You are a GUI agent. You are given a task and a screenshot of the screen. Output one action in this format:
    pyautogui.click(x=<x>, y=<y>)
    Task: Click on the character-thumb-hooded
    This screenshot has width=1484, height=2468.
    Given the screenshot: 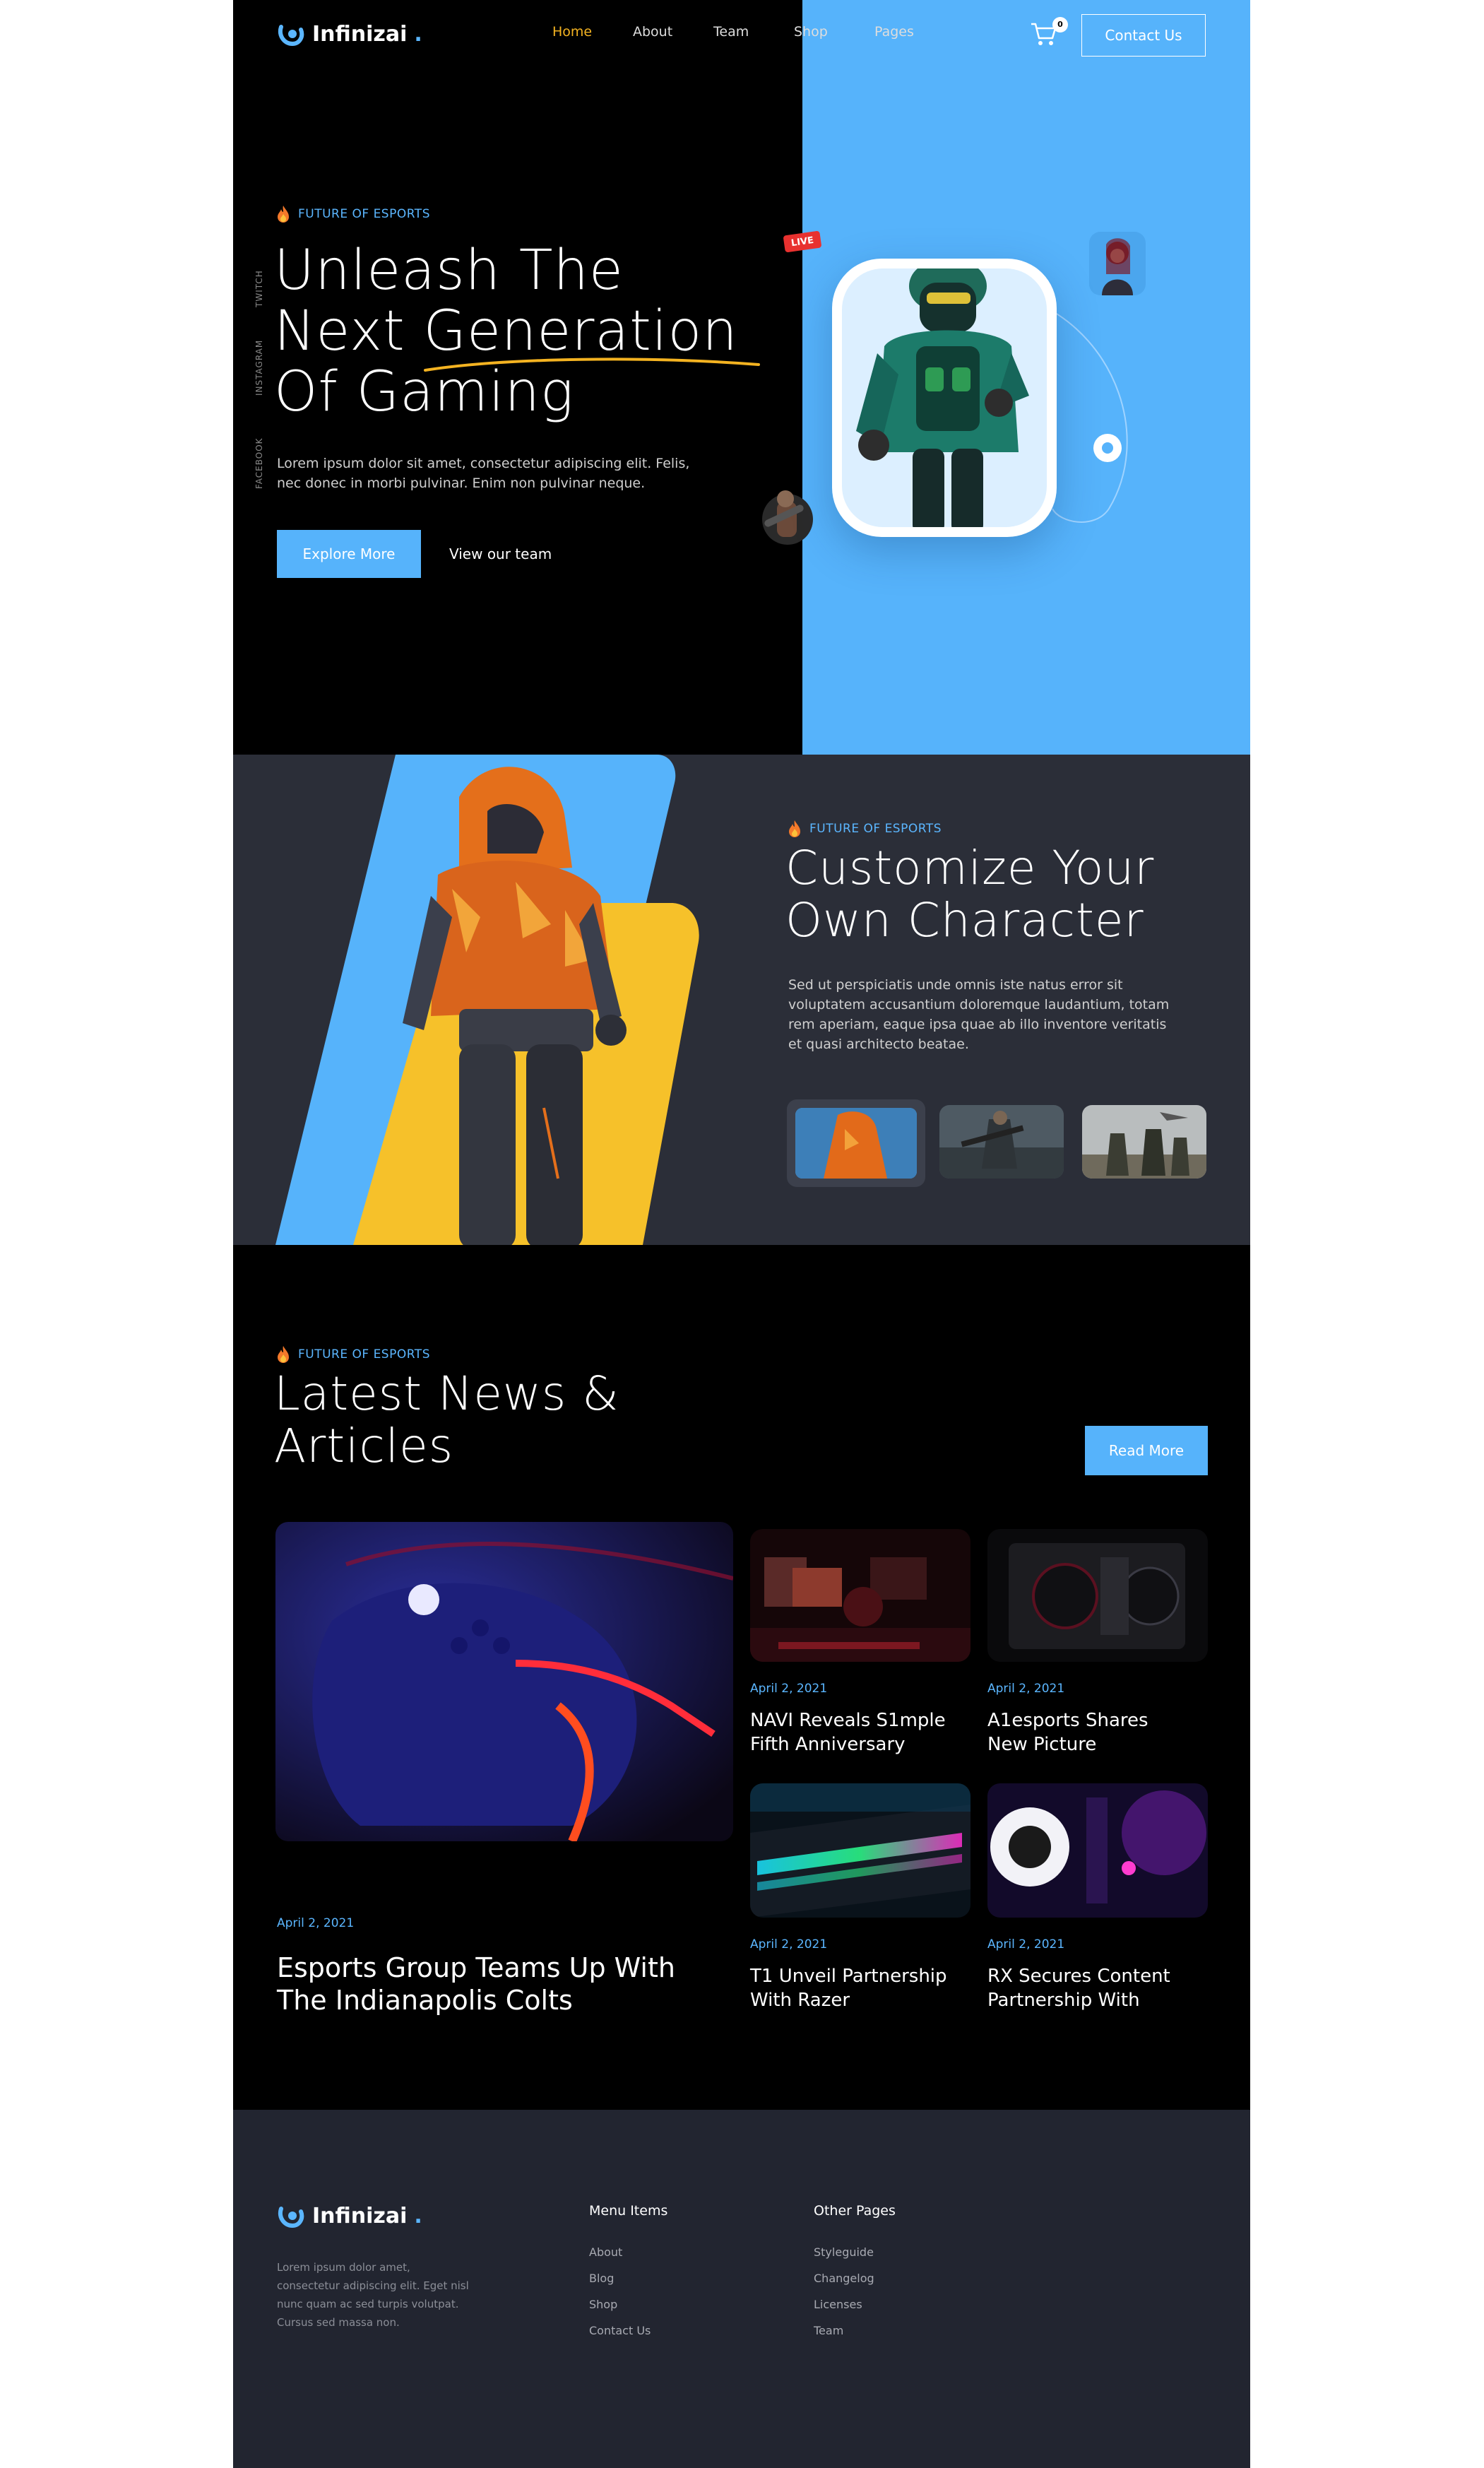 What is the action you would take?
    pyautogui.click(x=856, y=1143)
    